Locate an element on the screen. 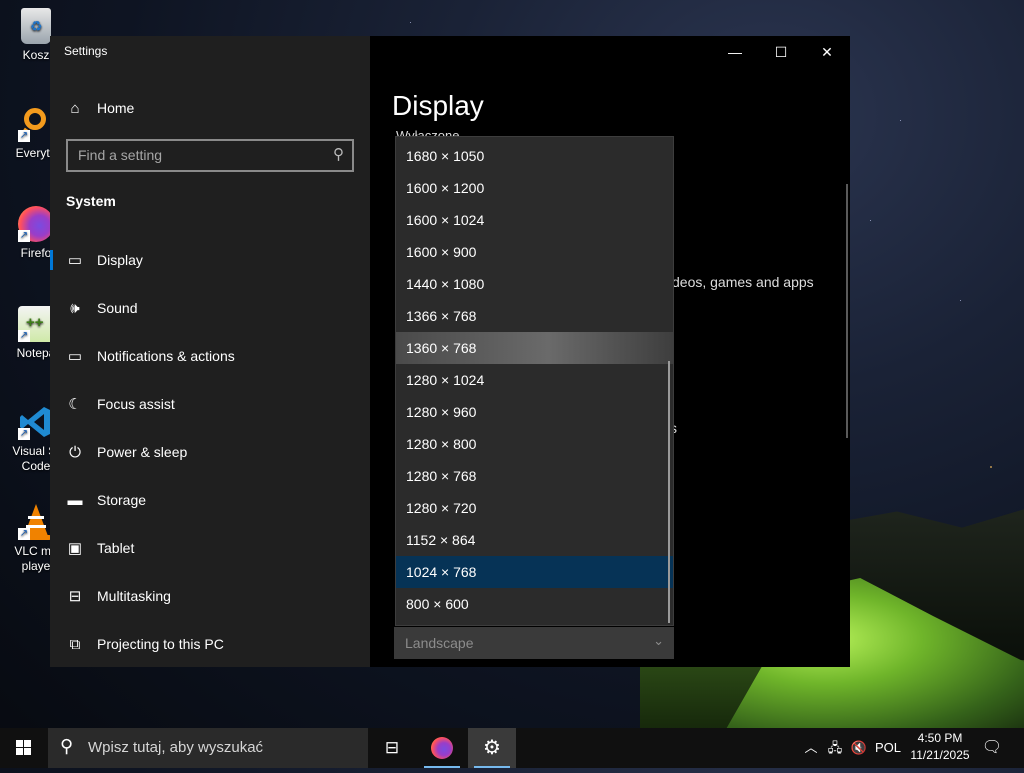  multitasking-icon: ⊟ is located at coordinates (75, 596).